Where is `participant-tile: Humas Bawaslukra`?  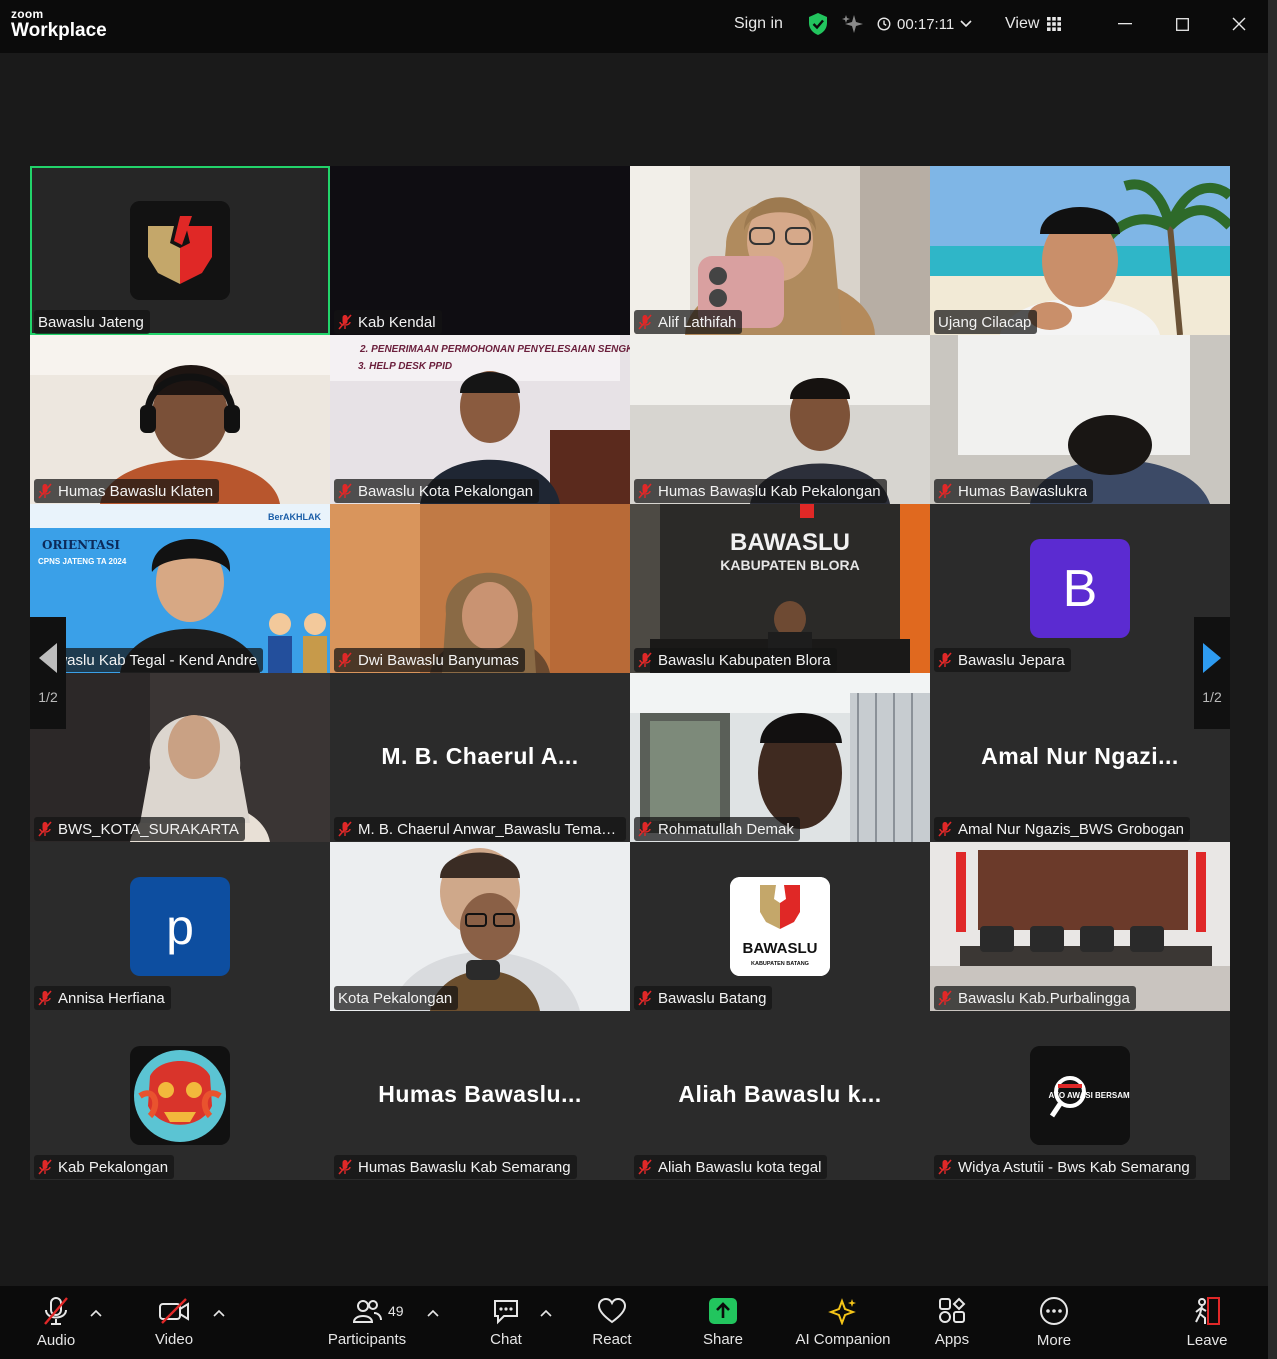
participant-tile: Humas Bawaslukra is located at coordinates (1080, 419).